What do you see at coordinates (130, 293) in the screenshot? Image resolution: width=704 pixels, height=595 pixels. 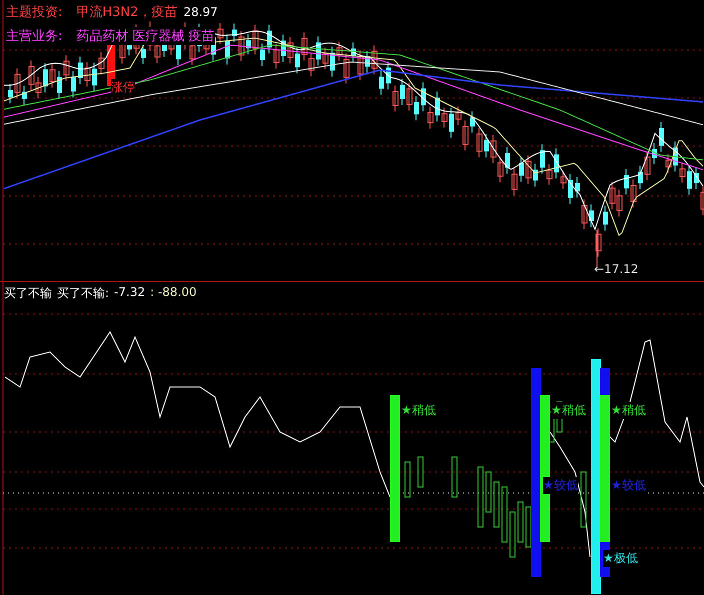 I see `indicator-reading: -7.32` at bounding box center [130, 293].